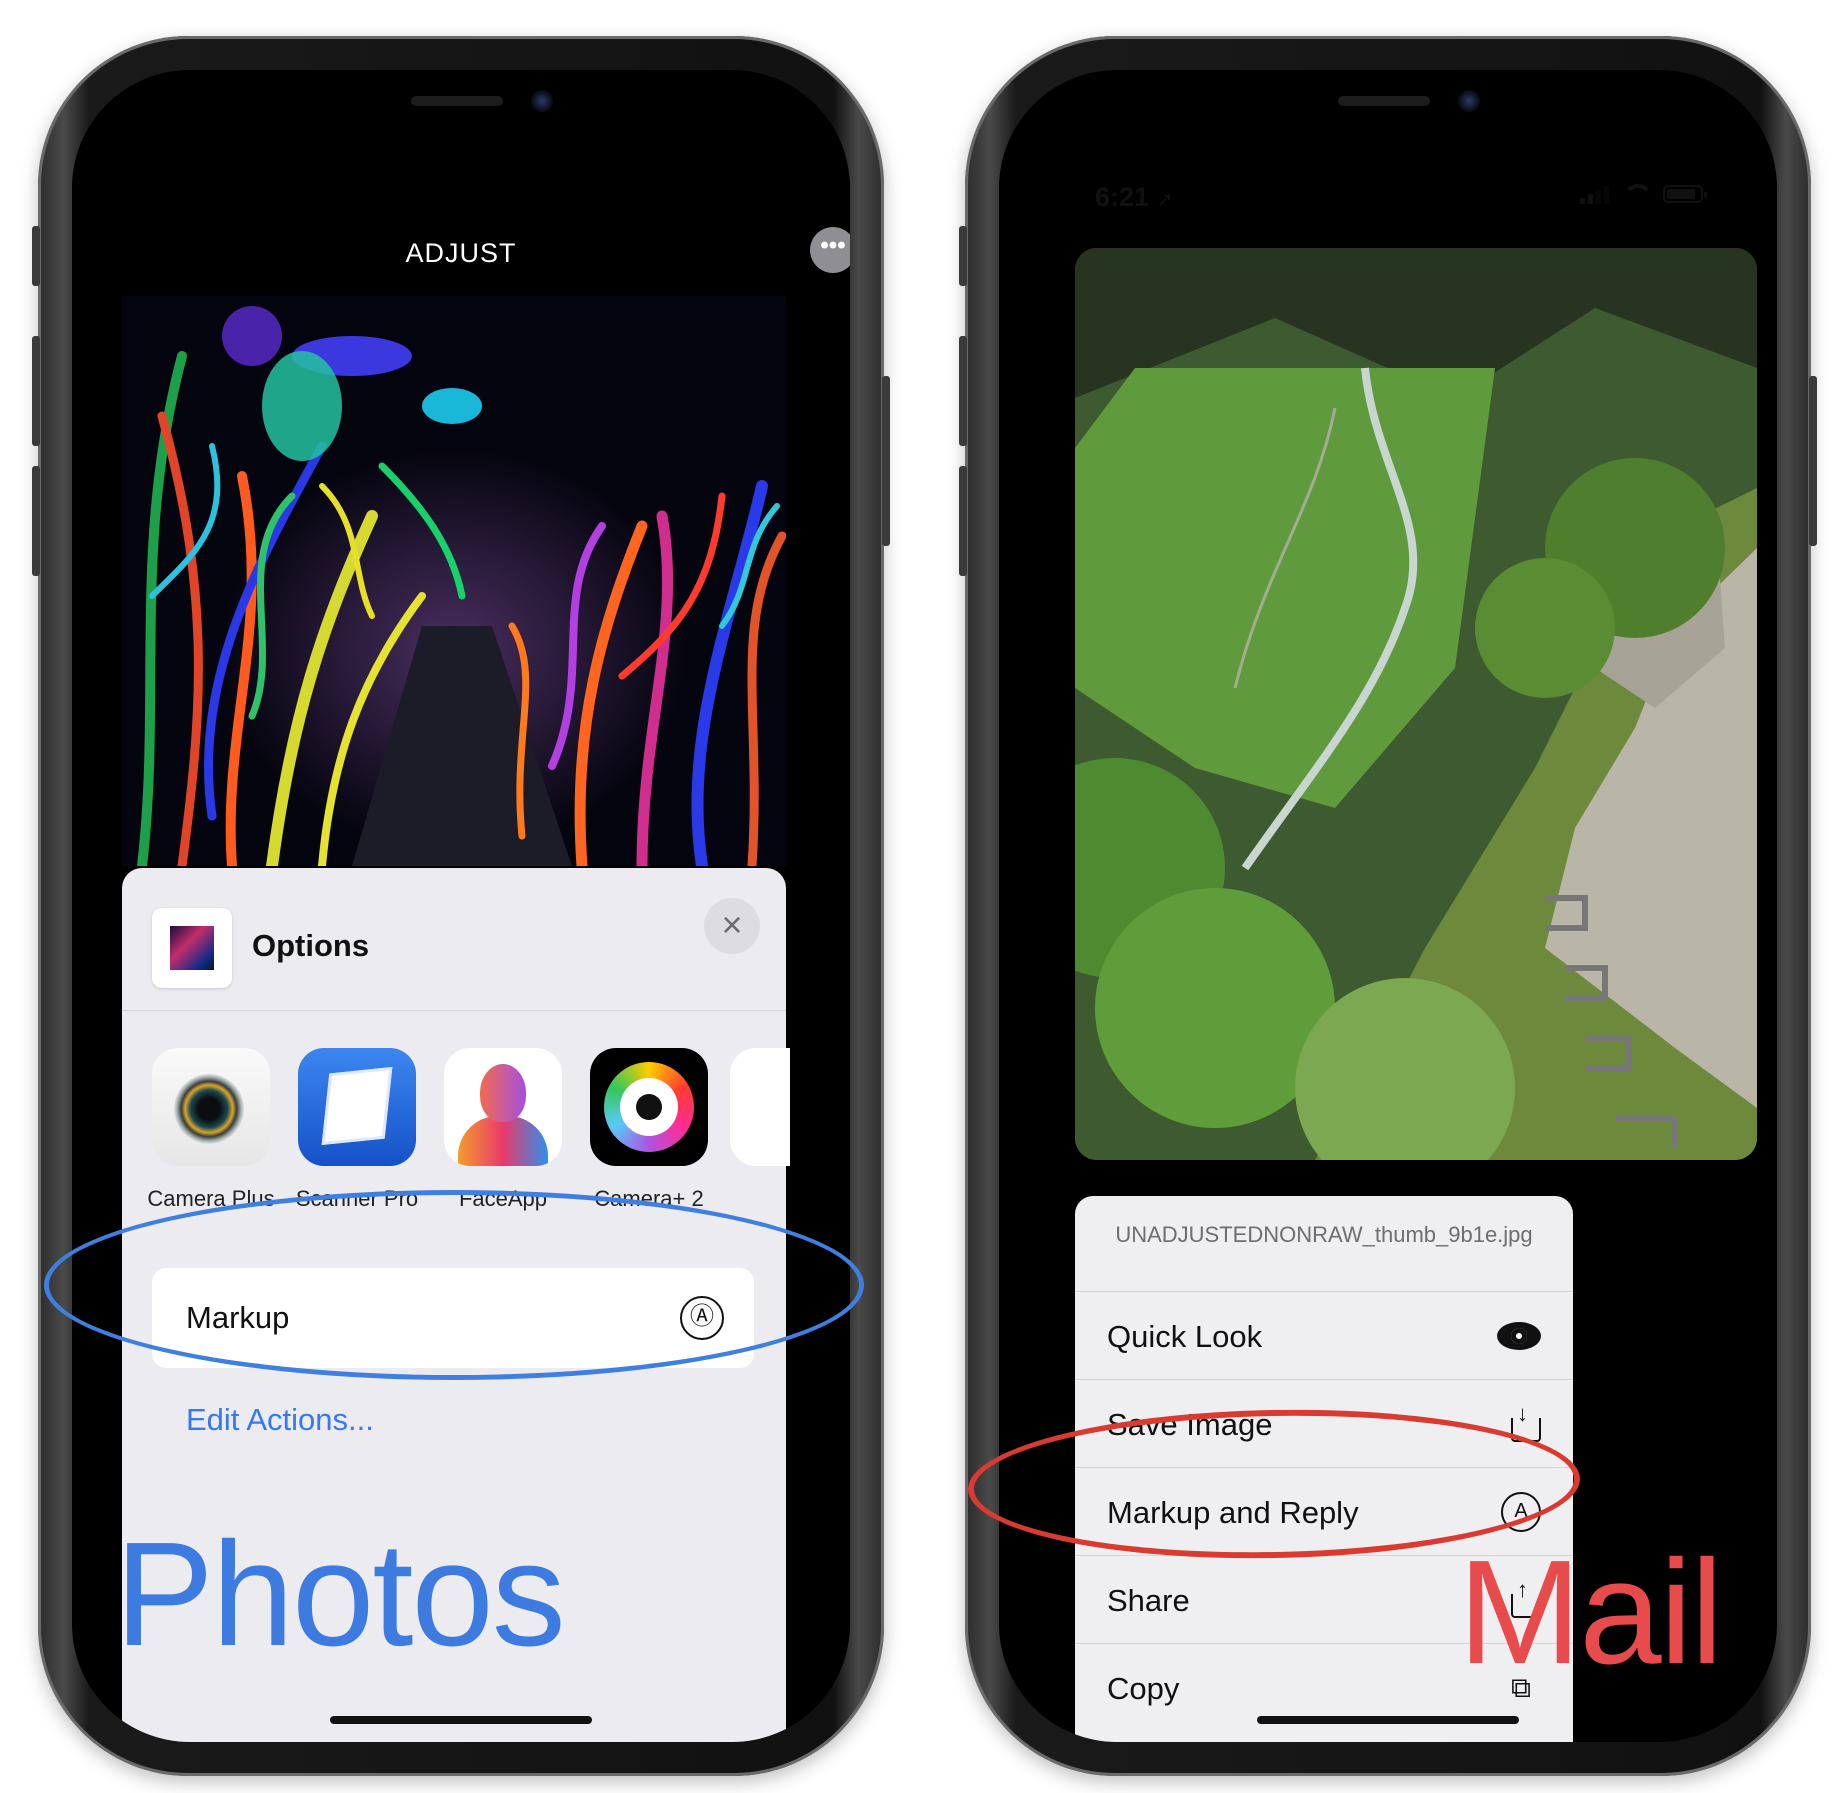 The width and height of the screenshot is (1843, 1793). What do you see at coordinates (1685, 194) in the screenshot?
I see `battery-icon` at bounding box center [1685, 194].